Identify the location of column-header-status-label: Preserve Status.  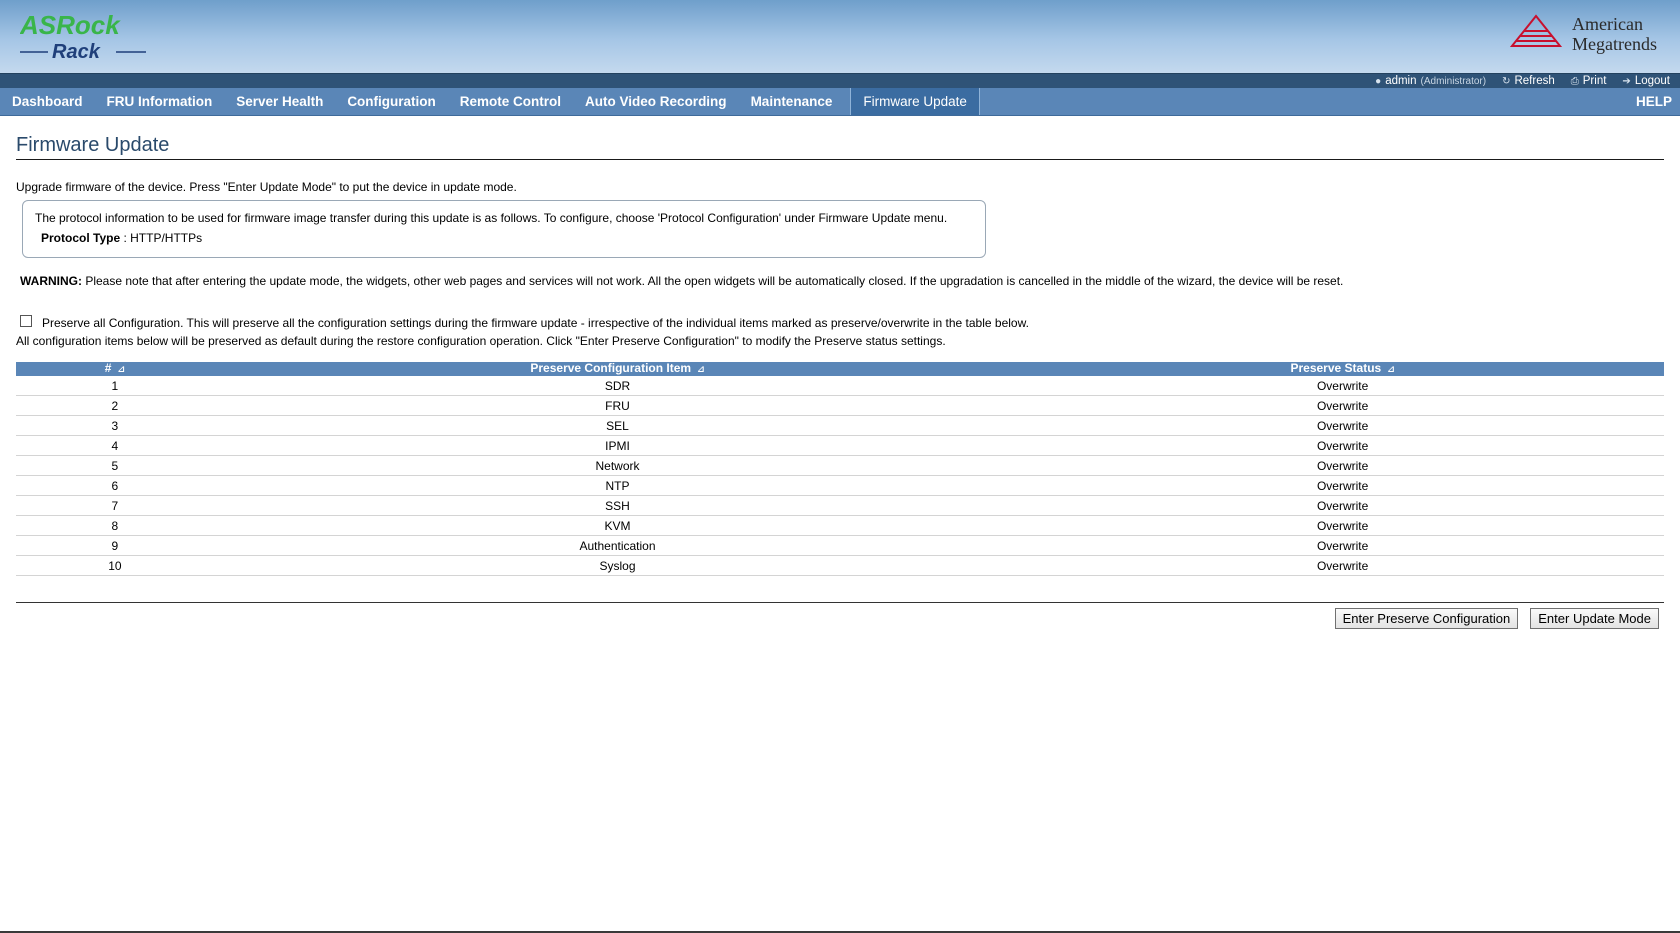
(1336, 368).